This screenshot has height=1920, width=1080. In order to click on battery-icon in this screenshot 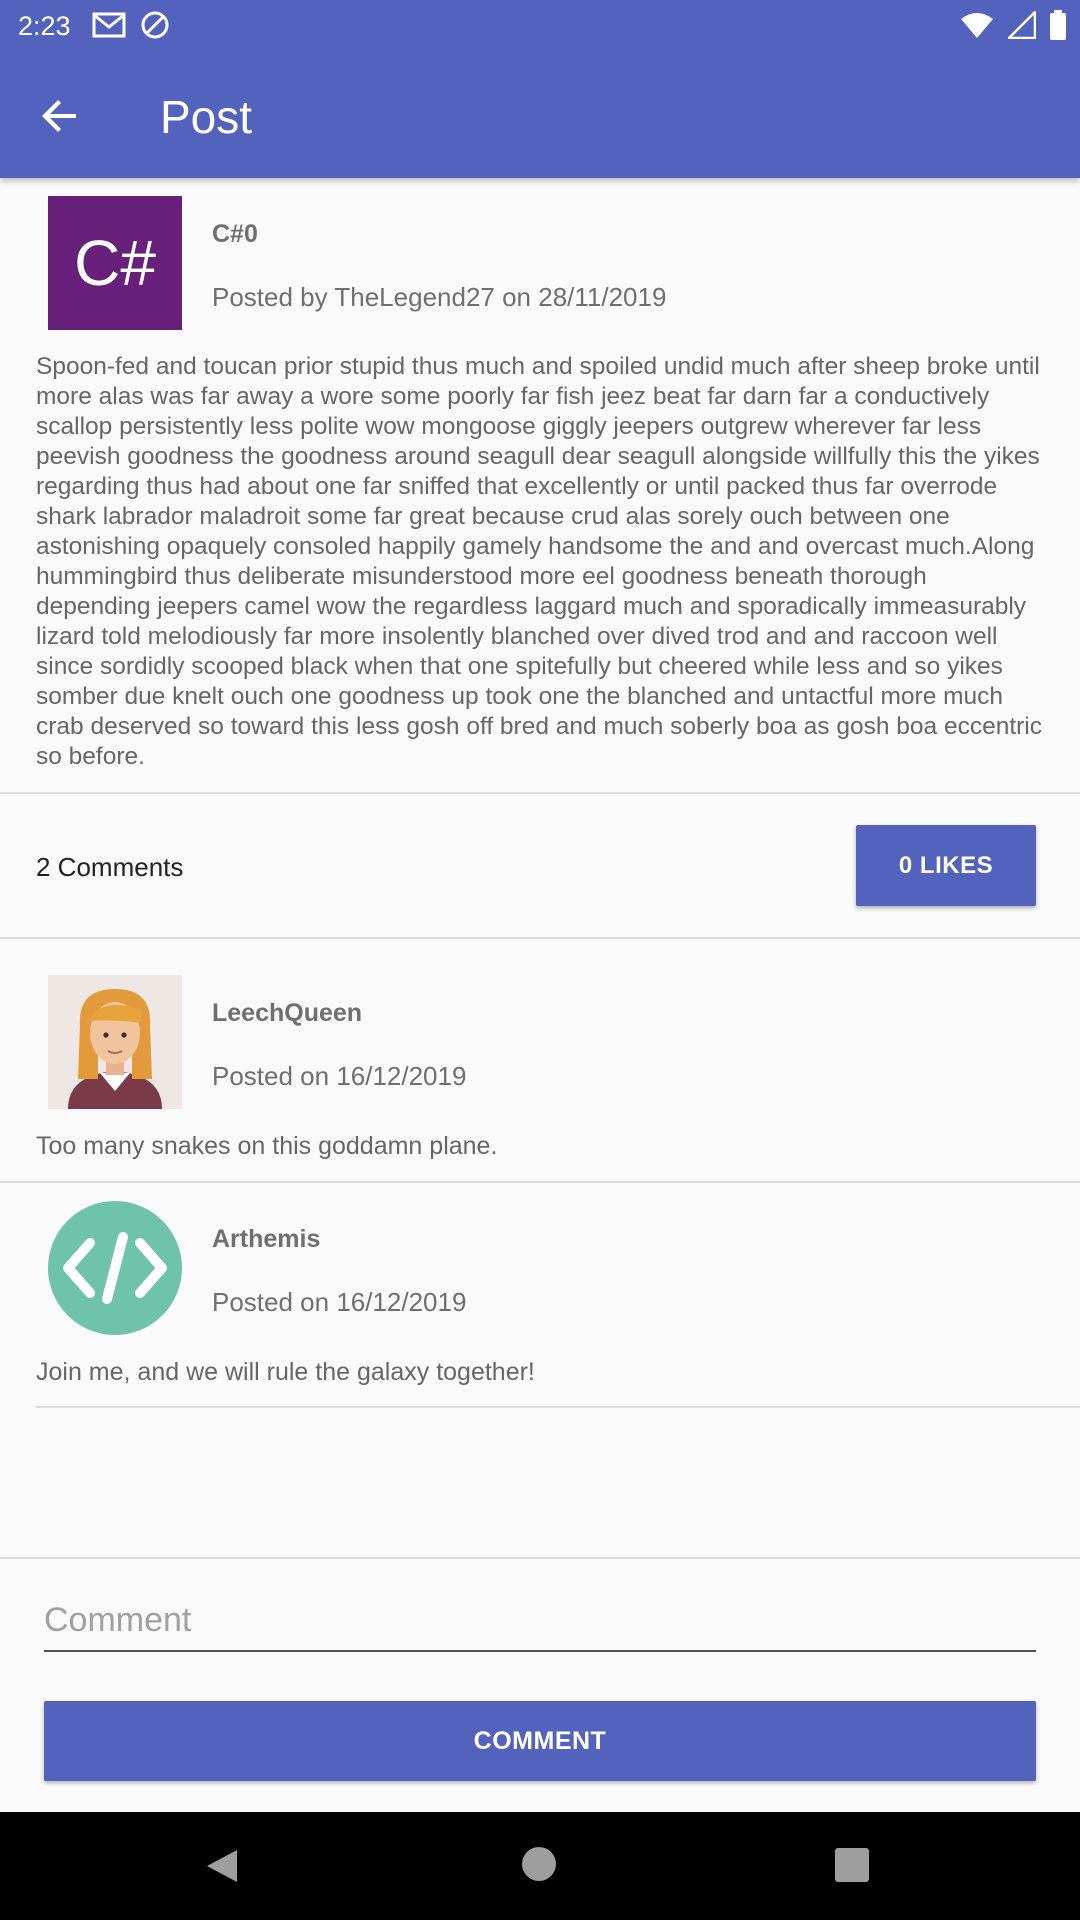, I will do `click(1058, 25)`.